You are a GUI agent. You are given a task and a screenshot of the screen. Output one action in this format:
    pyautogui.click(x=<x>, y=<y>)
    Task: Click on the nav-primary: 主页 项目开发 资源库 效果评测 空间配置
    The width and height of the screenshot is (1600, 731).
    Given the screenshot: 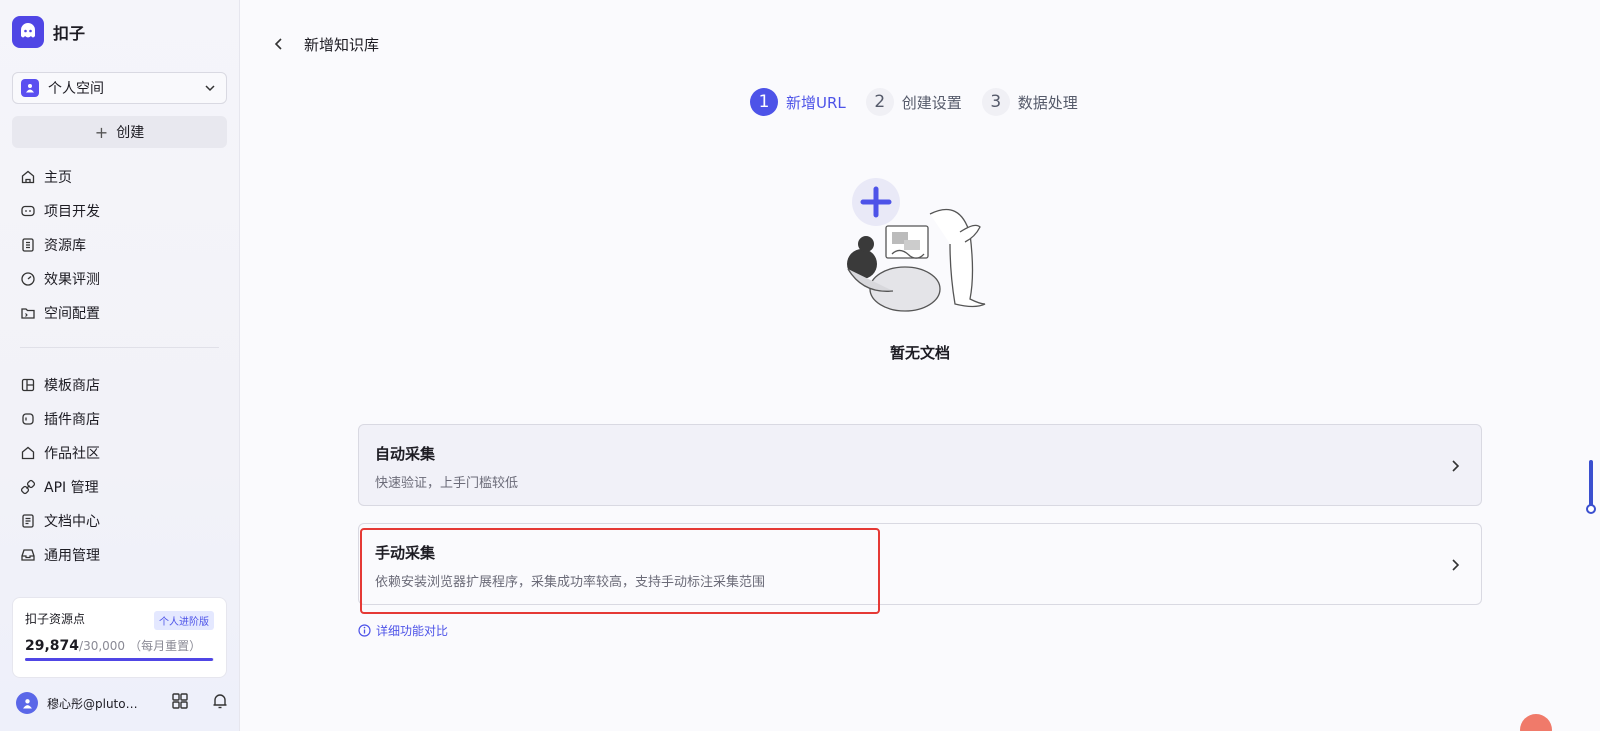 What is the action you would take?
    pyautogui.click(x=119, y=245)
    